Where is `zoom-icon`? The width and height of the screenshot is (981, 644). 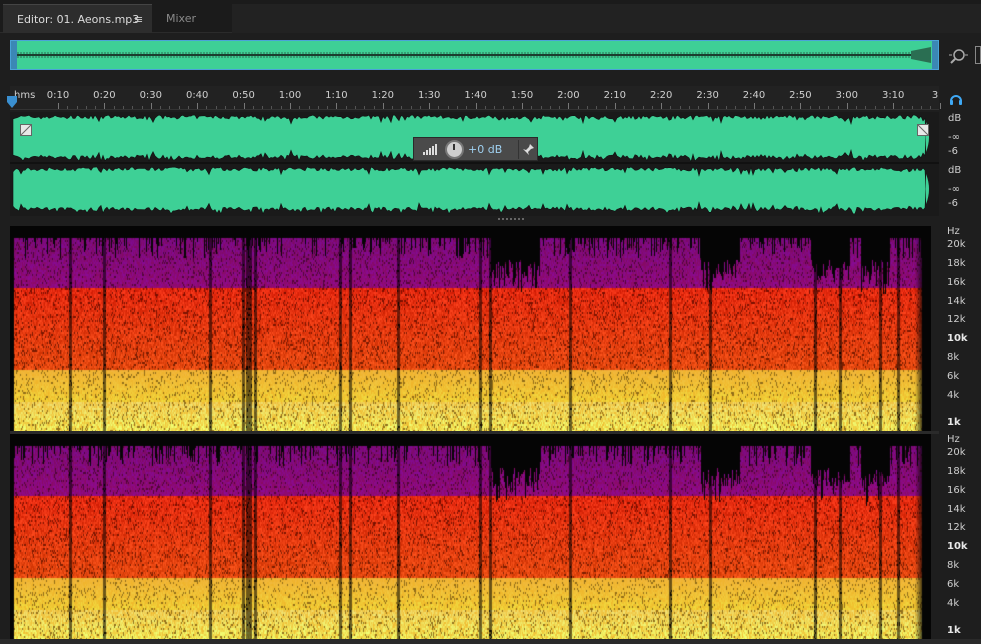 zoom-icon is located at coordinates (958, 56).